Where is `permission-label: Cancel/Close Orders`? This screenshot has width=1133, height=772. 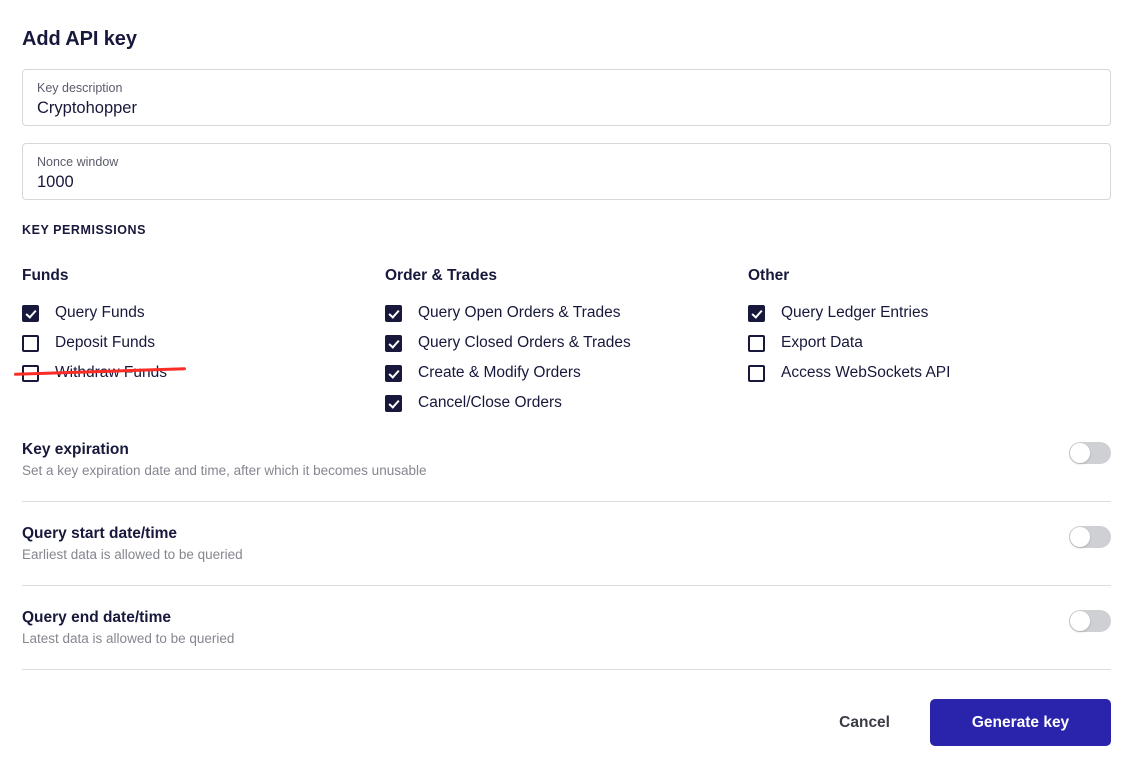
permission-label: Cancel/Close Orders is located at coordinates (490, 402).